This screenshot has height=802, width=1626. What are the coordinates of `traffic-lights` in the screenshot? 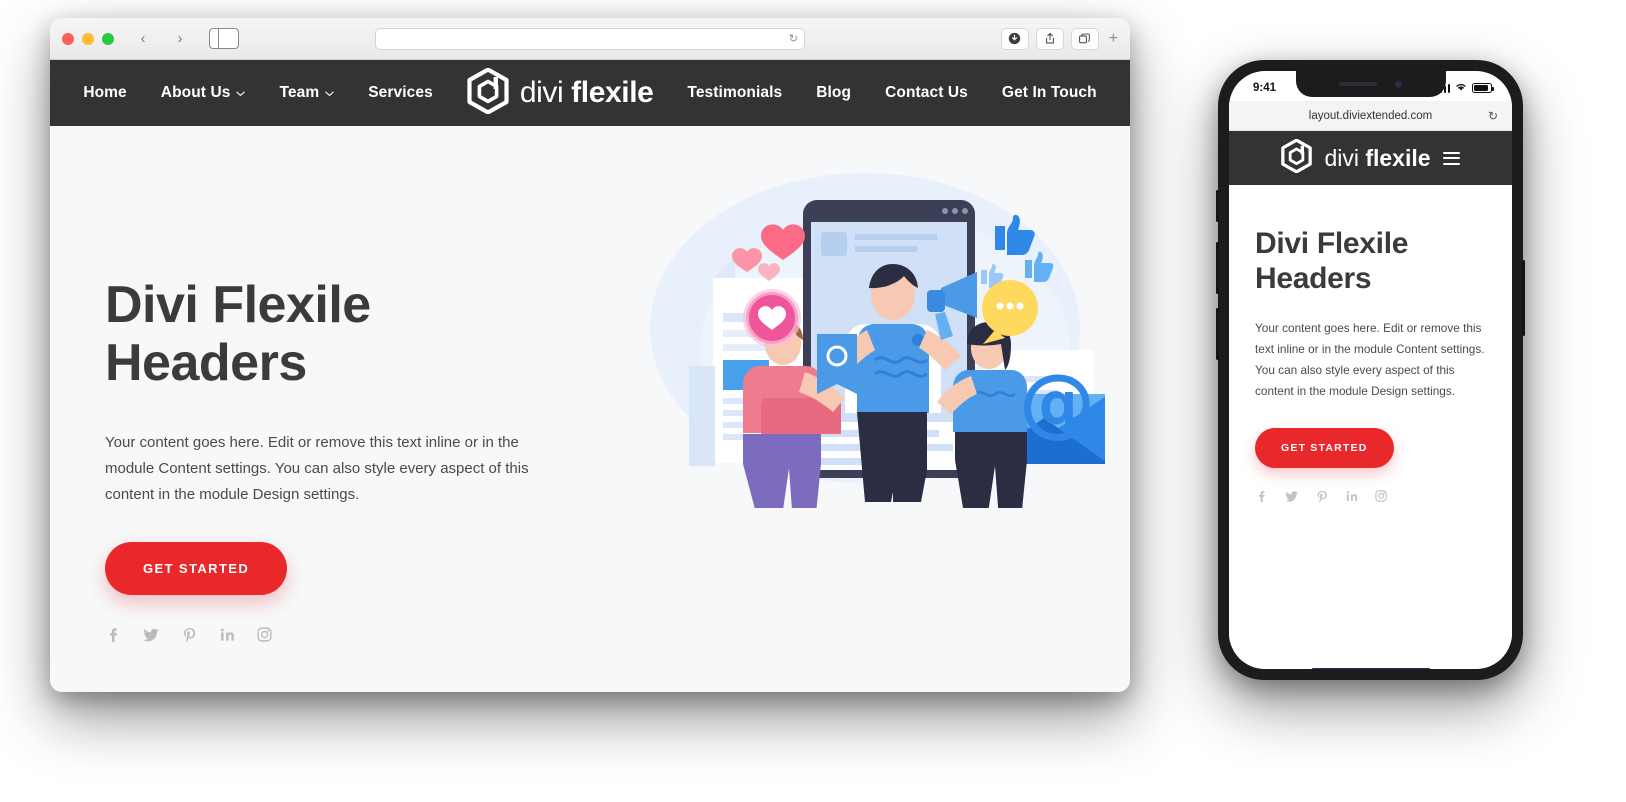 It's located at (88, 38).